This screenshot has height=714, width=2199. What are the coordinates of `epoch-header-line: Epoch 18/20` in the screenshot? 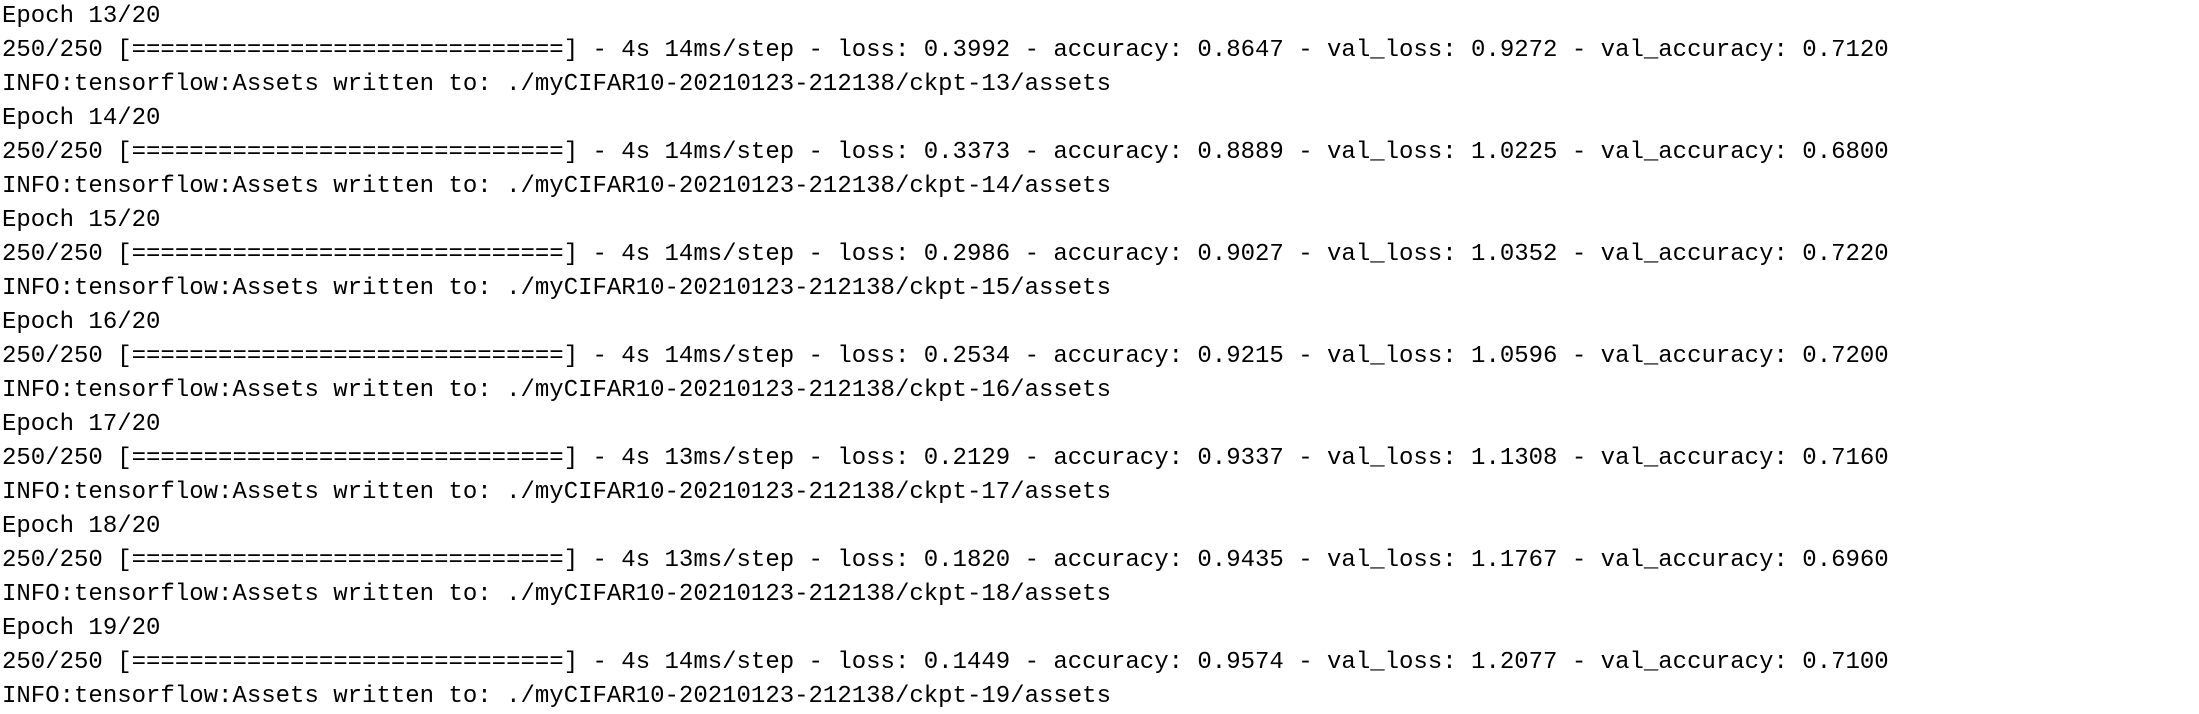 It's located at (81, 526).